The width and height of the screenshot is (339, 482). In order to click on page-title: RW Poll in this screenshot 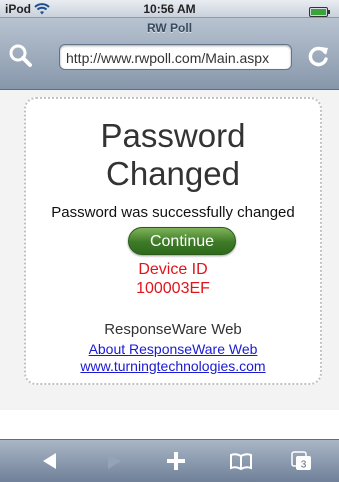, I will do `click(169, 28)`.